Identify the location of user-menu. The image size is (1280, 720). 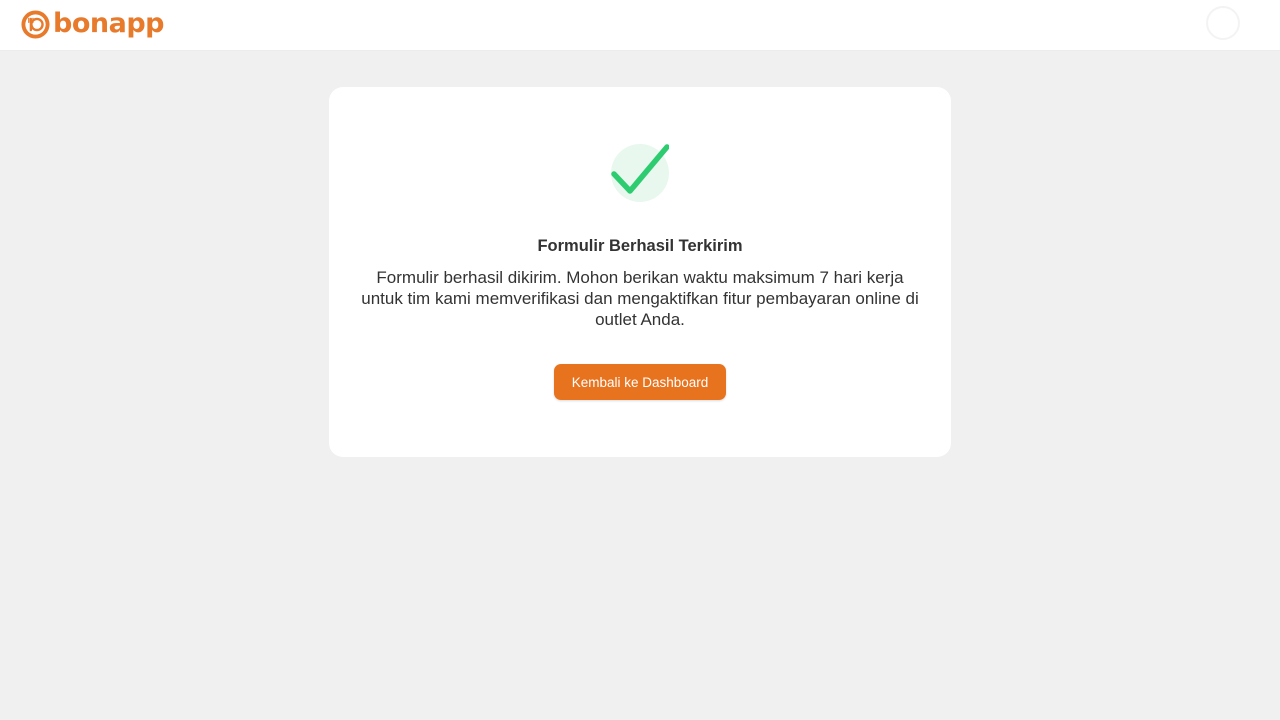
(1229, 23).